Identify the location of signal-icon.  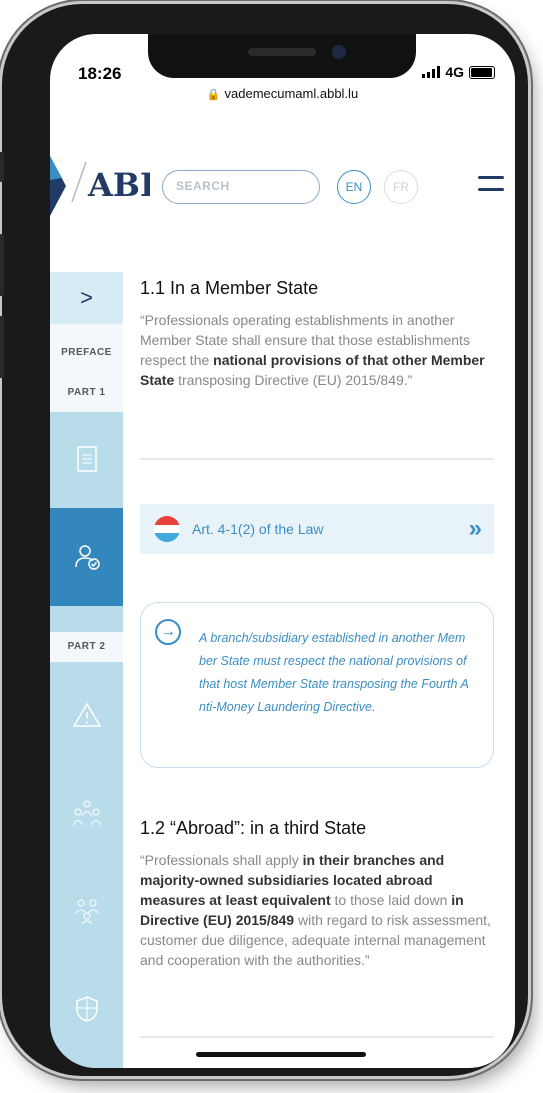
(431, 72).